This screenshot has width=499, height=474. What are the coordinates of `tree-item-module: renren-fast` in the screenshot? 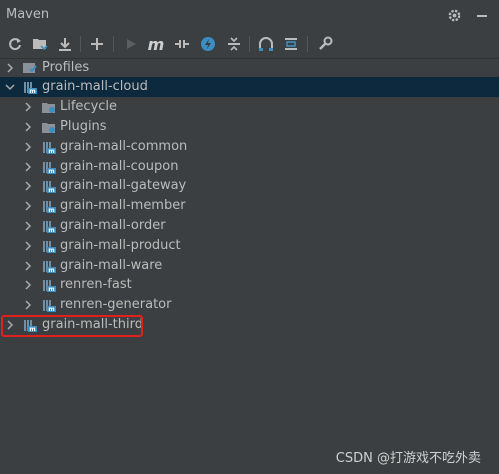 It's located at (249, 285).